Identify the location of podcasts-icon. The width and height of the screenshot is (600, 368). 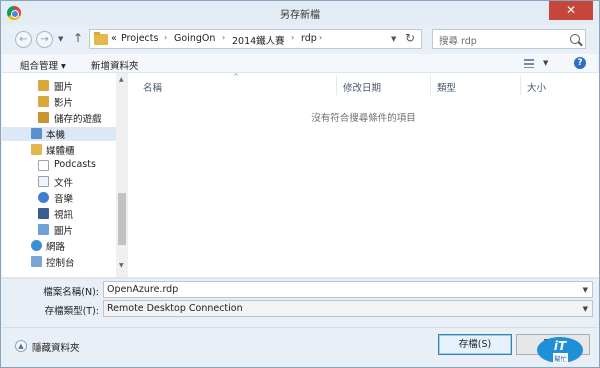
(43, 165).